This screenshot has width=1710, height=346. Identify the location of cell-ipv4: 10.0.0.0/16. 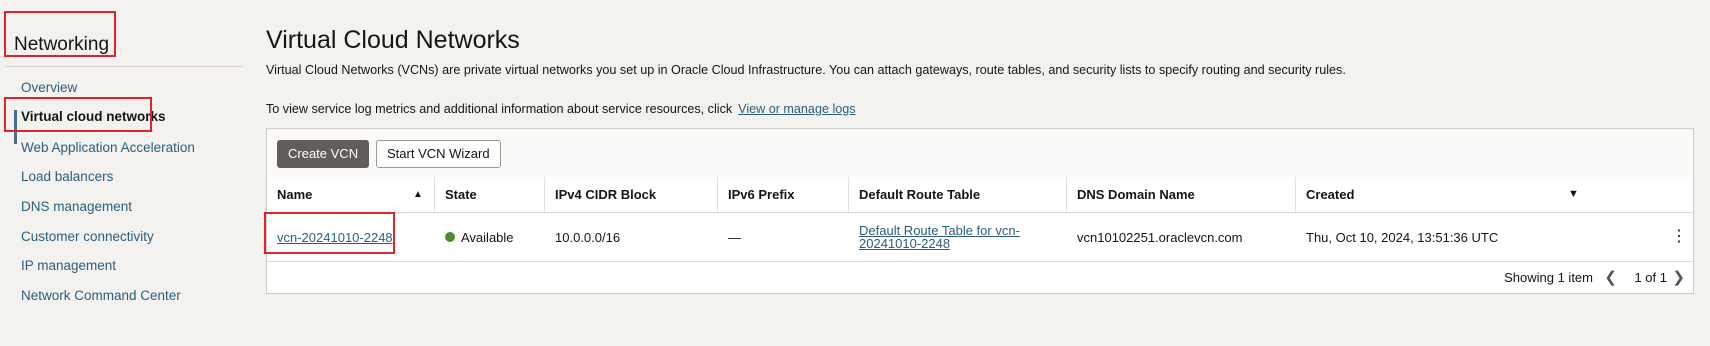
(588, 237).